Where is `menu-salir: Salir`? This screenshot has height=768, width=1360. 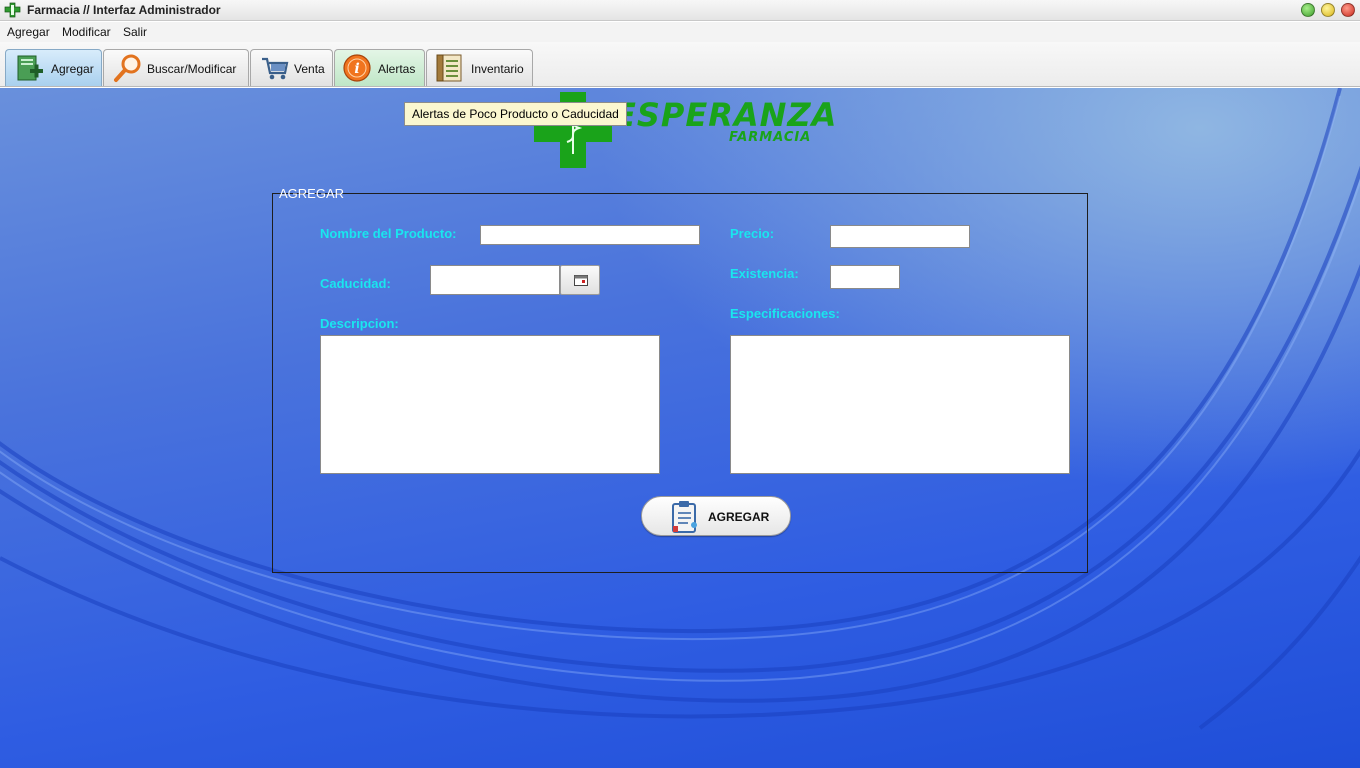
menu-salir: Salir is located at coordinates (135, 32).